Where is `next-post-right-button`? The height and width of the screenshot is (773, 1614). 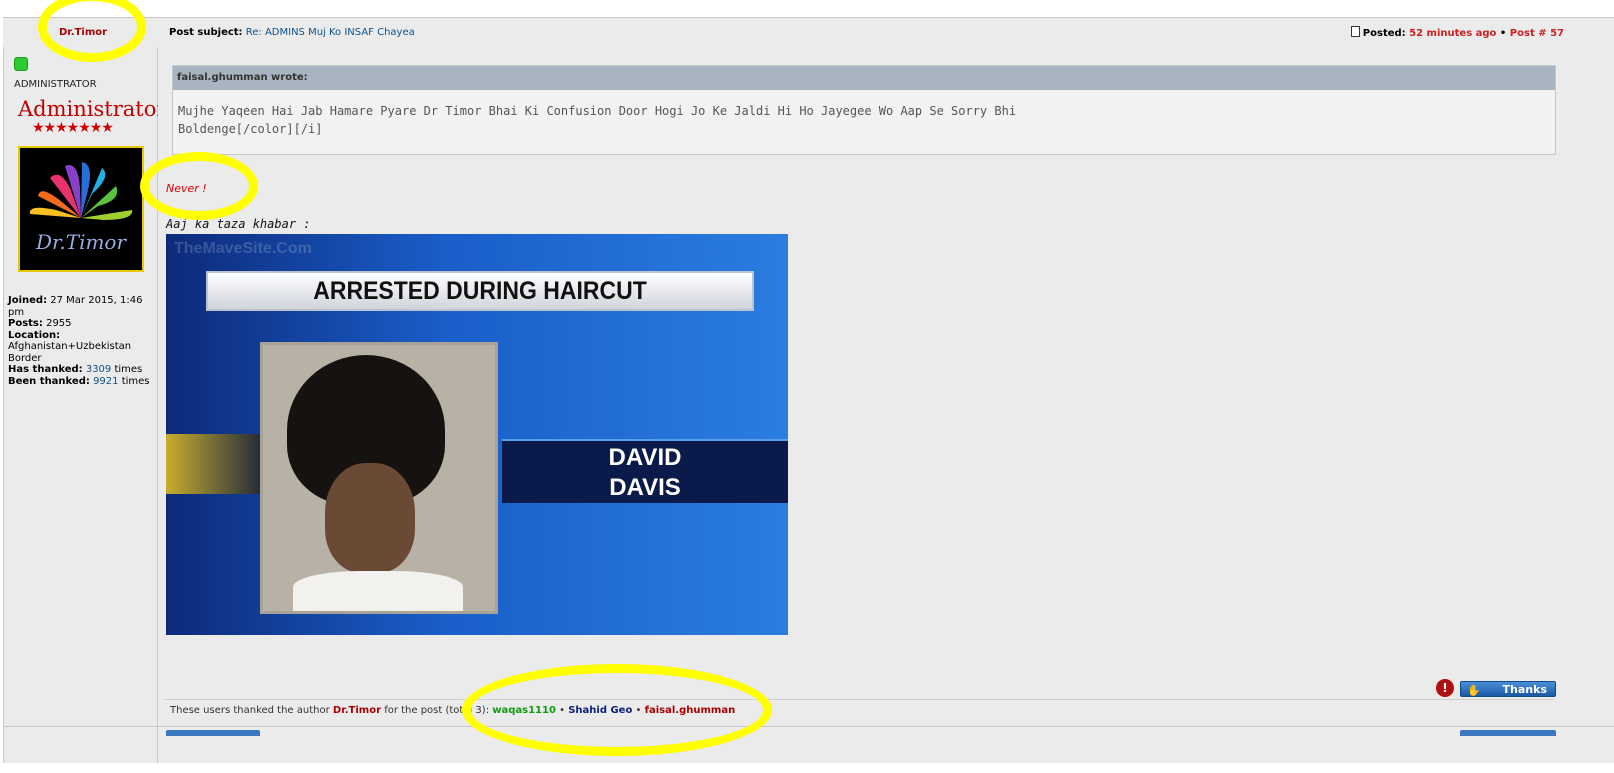 next-post-right-button is located at coordinates (1508, 733).